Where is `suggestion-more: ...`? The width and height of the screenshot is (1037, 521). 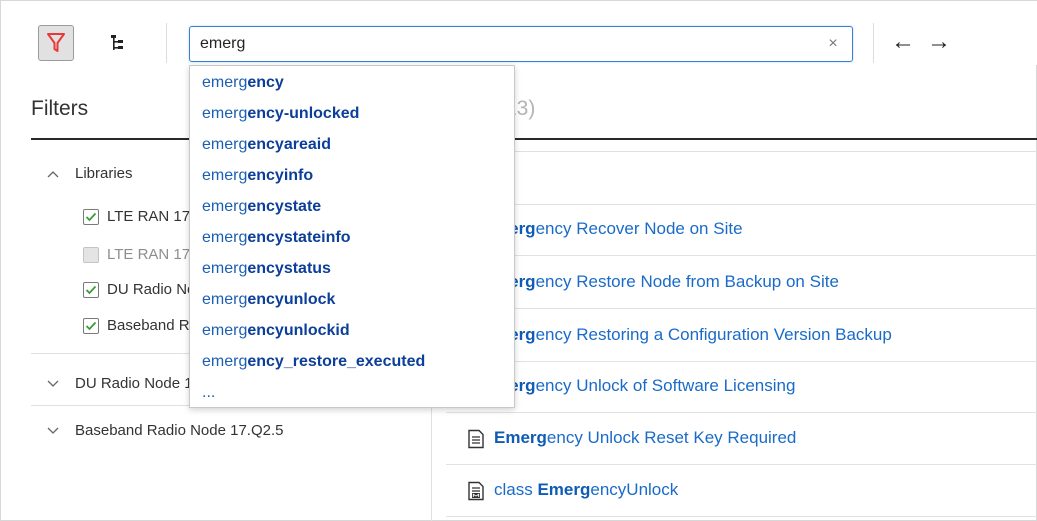
suggestion-more: ... is located at coordinates (208, 393).